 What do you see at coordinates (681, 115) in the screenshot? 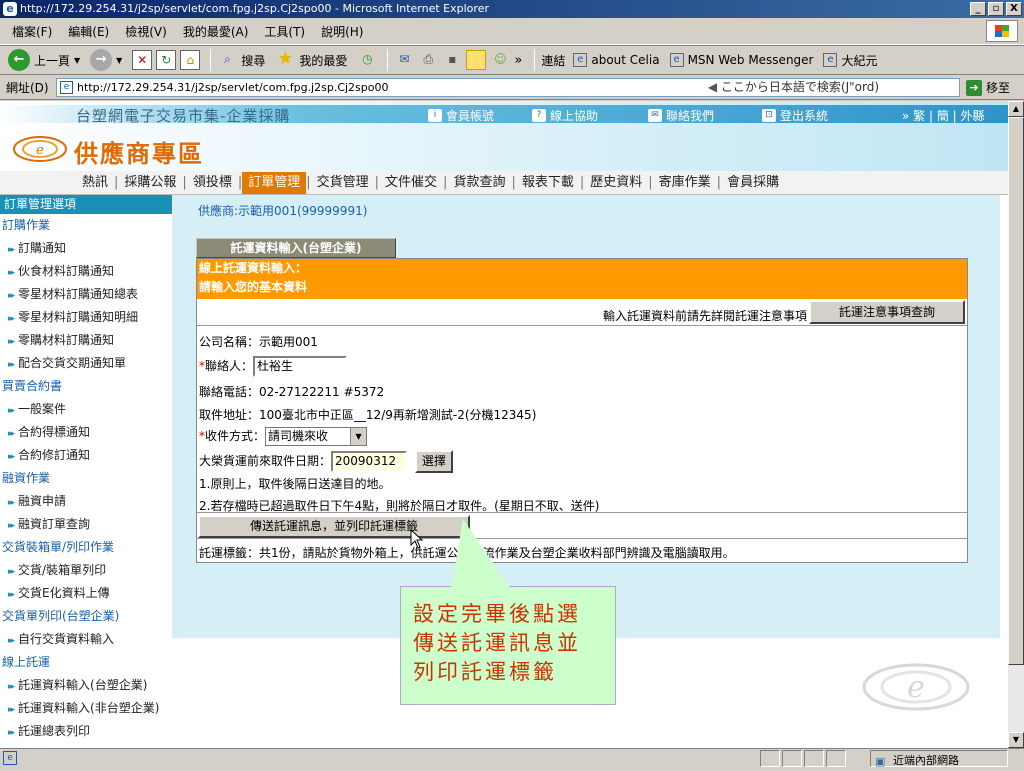
I see `nav-contact-us: ✉ 聯絡我們` at bounding box center [681, 115].